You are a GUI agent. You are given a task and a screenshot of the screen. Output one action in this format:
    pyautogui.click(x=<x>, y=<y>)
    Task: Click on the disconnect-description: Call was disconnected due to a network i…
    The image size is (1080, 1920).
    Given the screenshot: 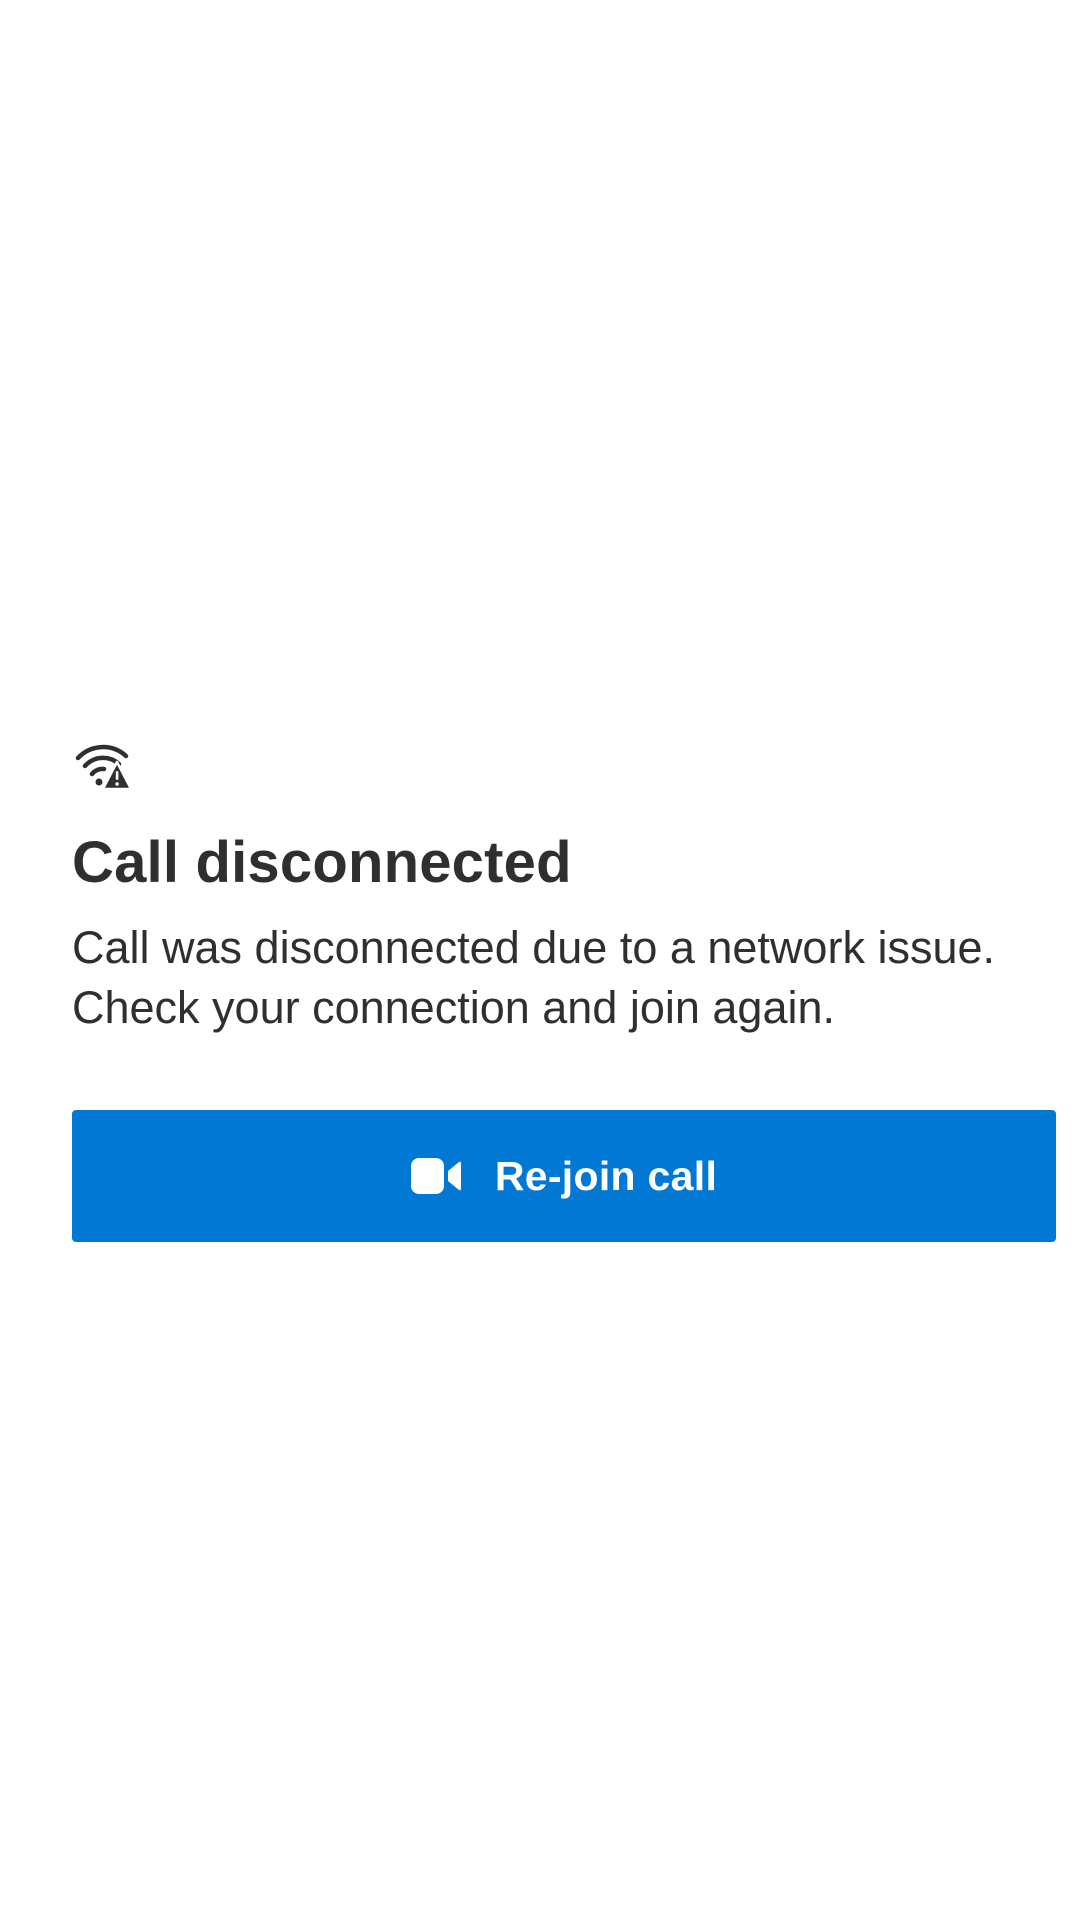 What is the action you would take?
    pyautogui.click(x=565, y=978)
    